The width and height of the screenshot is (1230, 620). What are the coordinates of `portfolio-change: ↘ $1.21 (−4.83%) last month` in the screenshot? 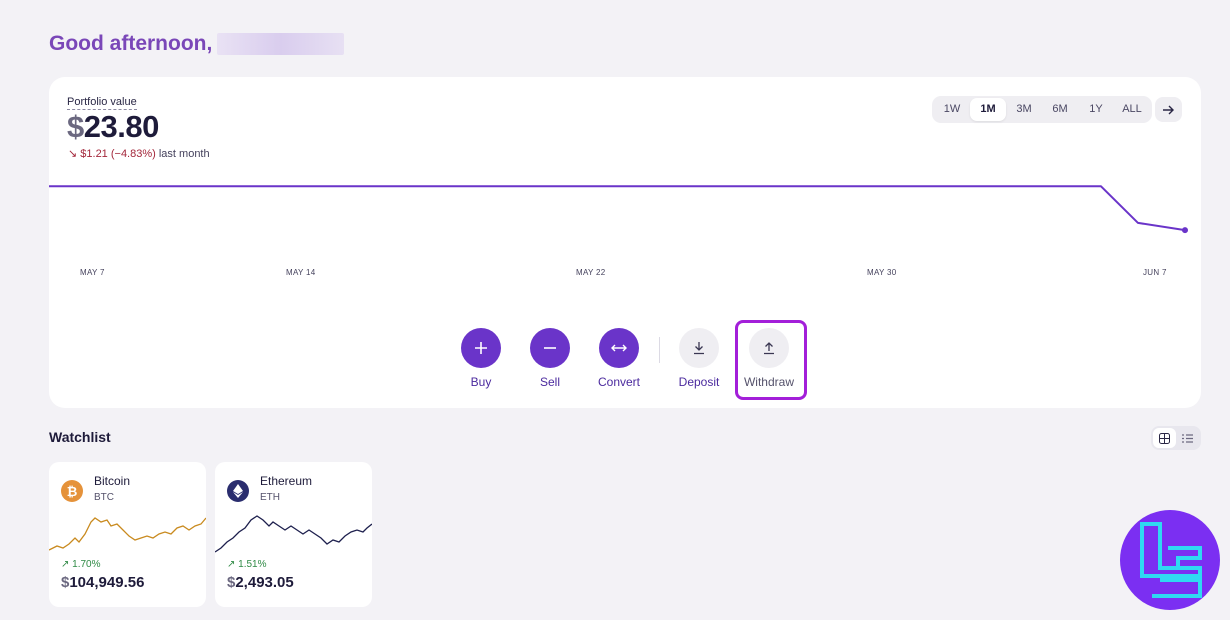 It's located at (139, 153).